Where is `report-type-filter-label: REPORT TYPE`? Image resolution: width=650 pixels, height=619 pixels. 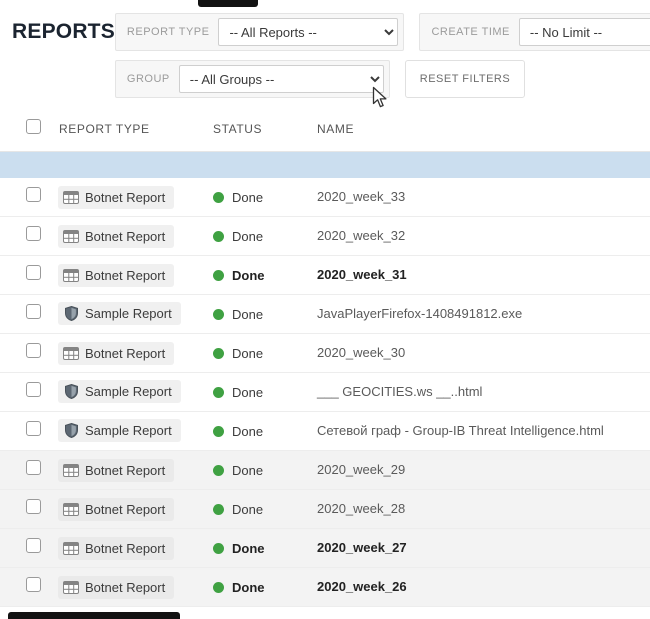 report-type-filter-label: REPORT TYPE is located at coordinates (168, 32).